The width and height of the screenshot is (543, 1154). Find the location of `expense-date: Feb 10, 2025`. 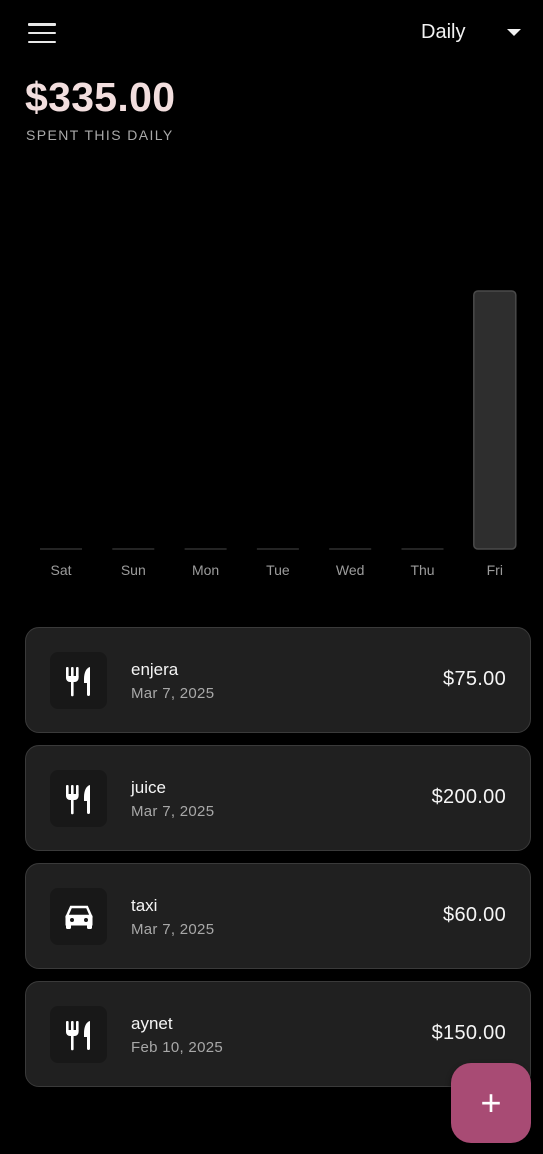

expense-date: Feb 10, 2025 is located at coordinates (177, 1047).